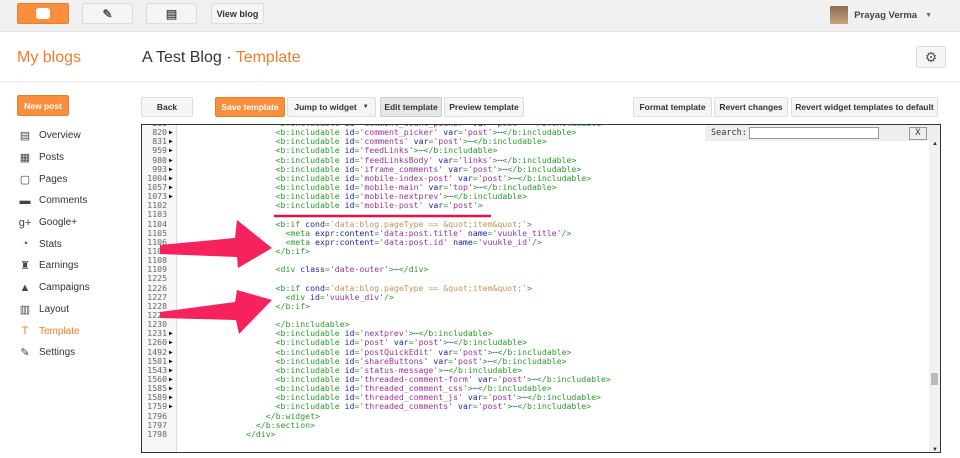 The height and width of the screenshot is (458, 960). Describe the element at coordinates (25, 266) in the screenshot. I see `trophy-icon: ♜` at that location.